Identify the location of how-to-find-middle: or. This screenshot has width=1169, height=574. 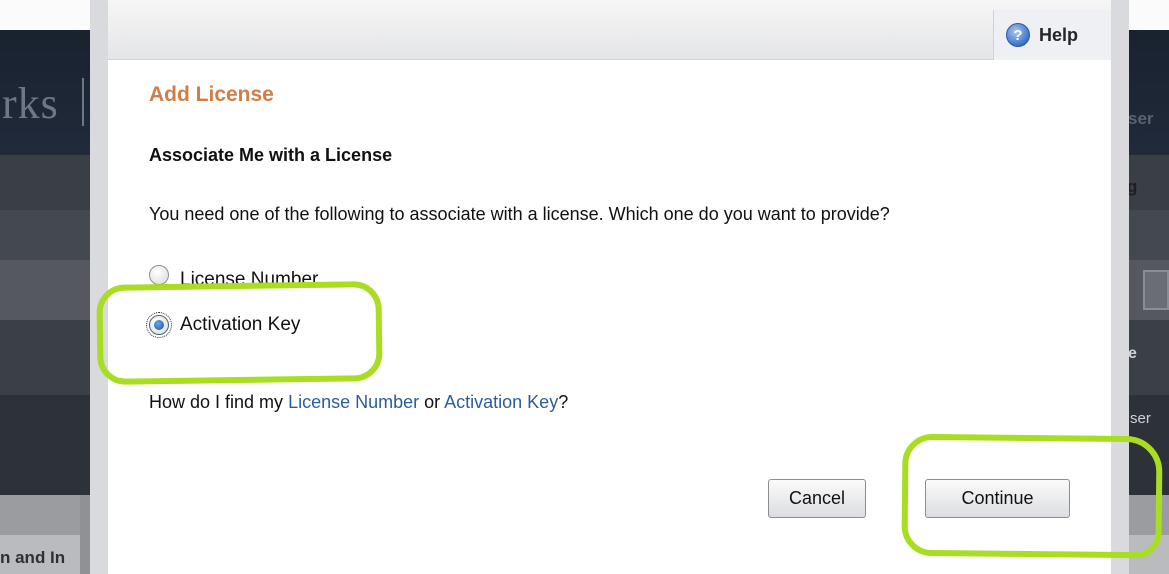
(432, 402).